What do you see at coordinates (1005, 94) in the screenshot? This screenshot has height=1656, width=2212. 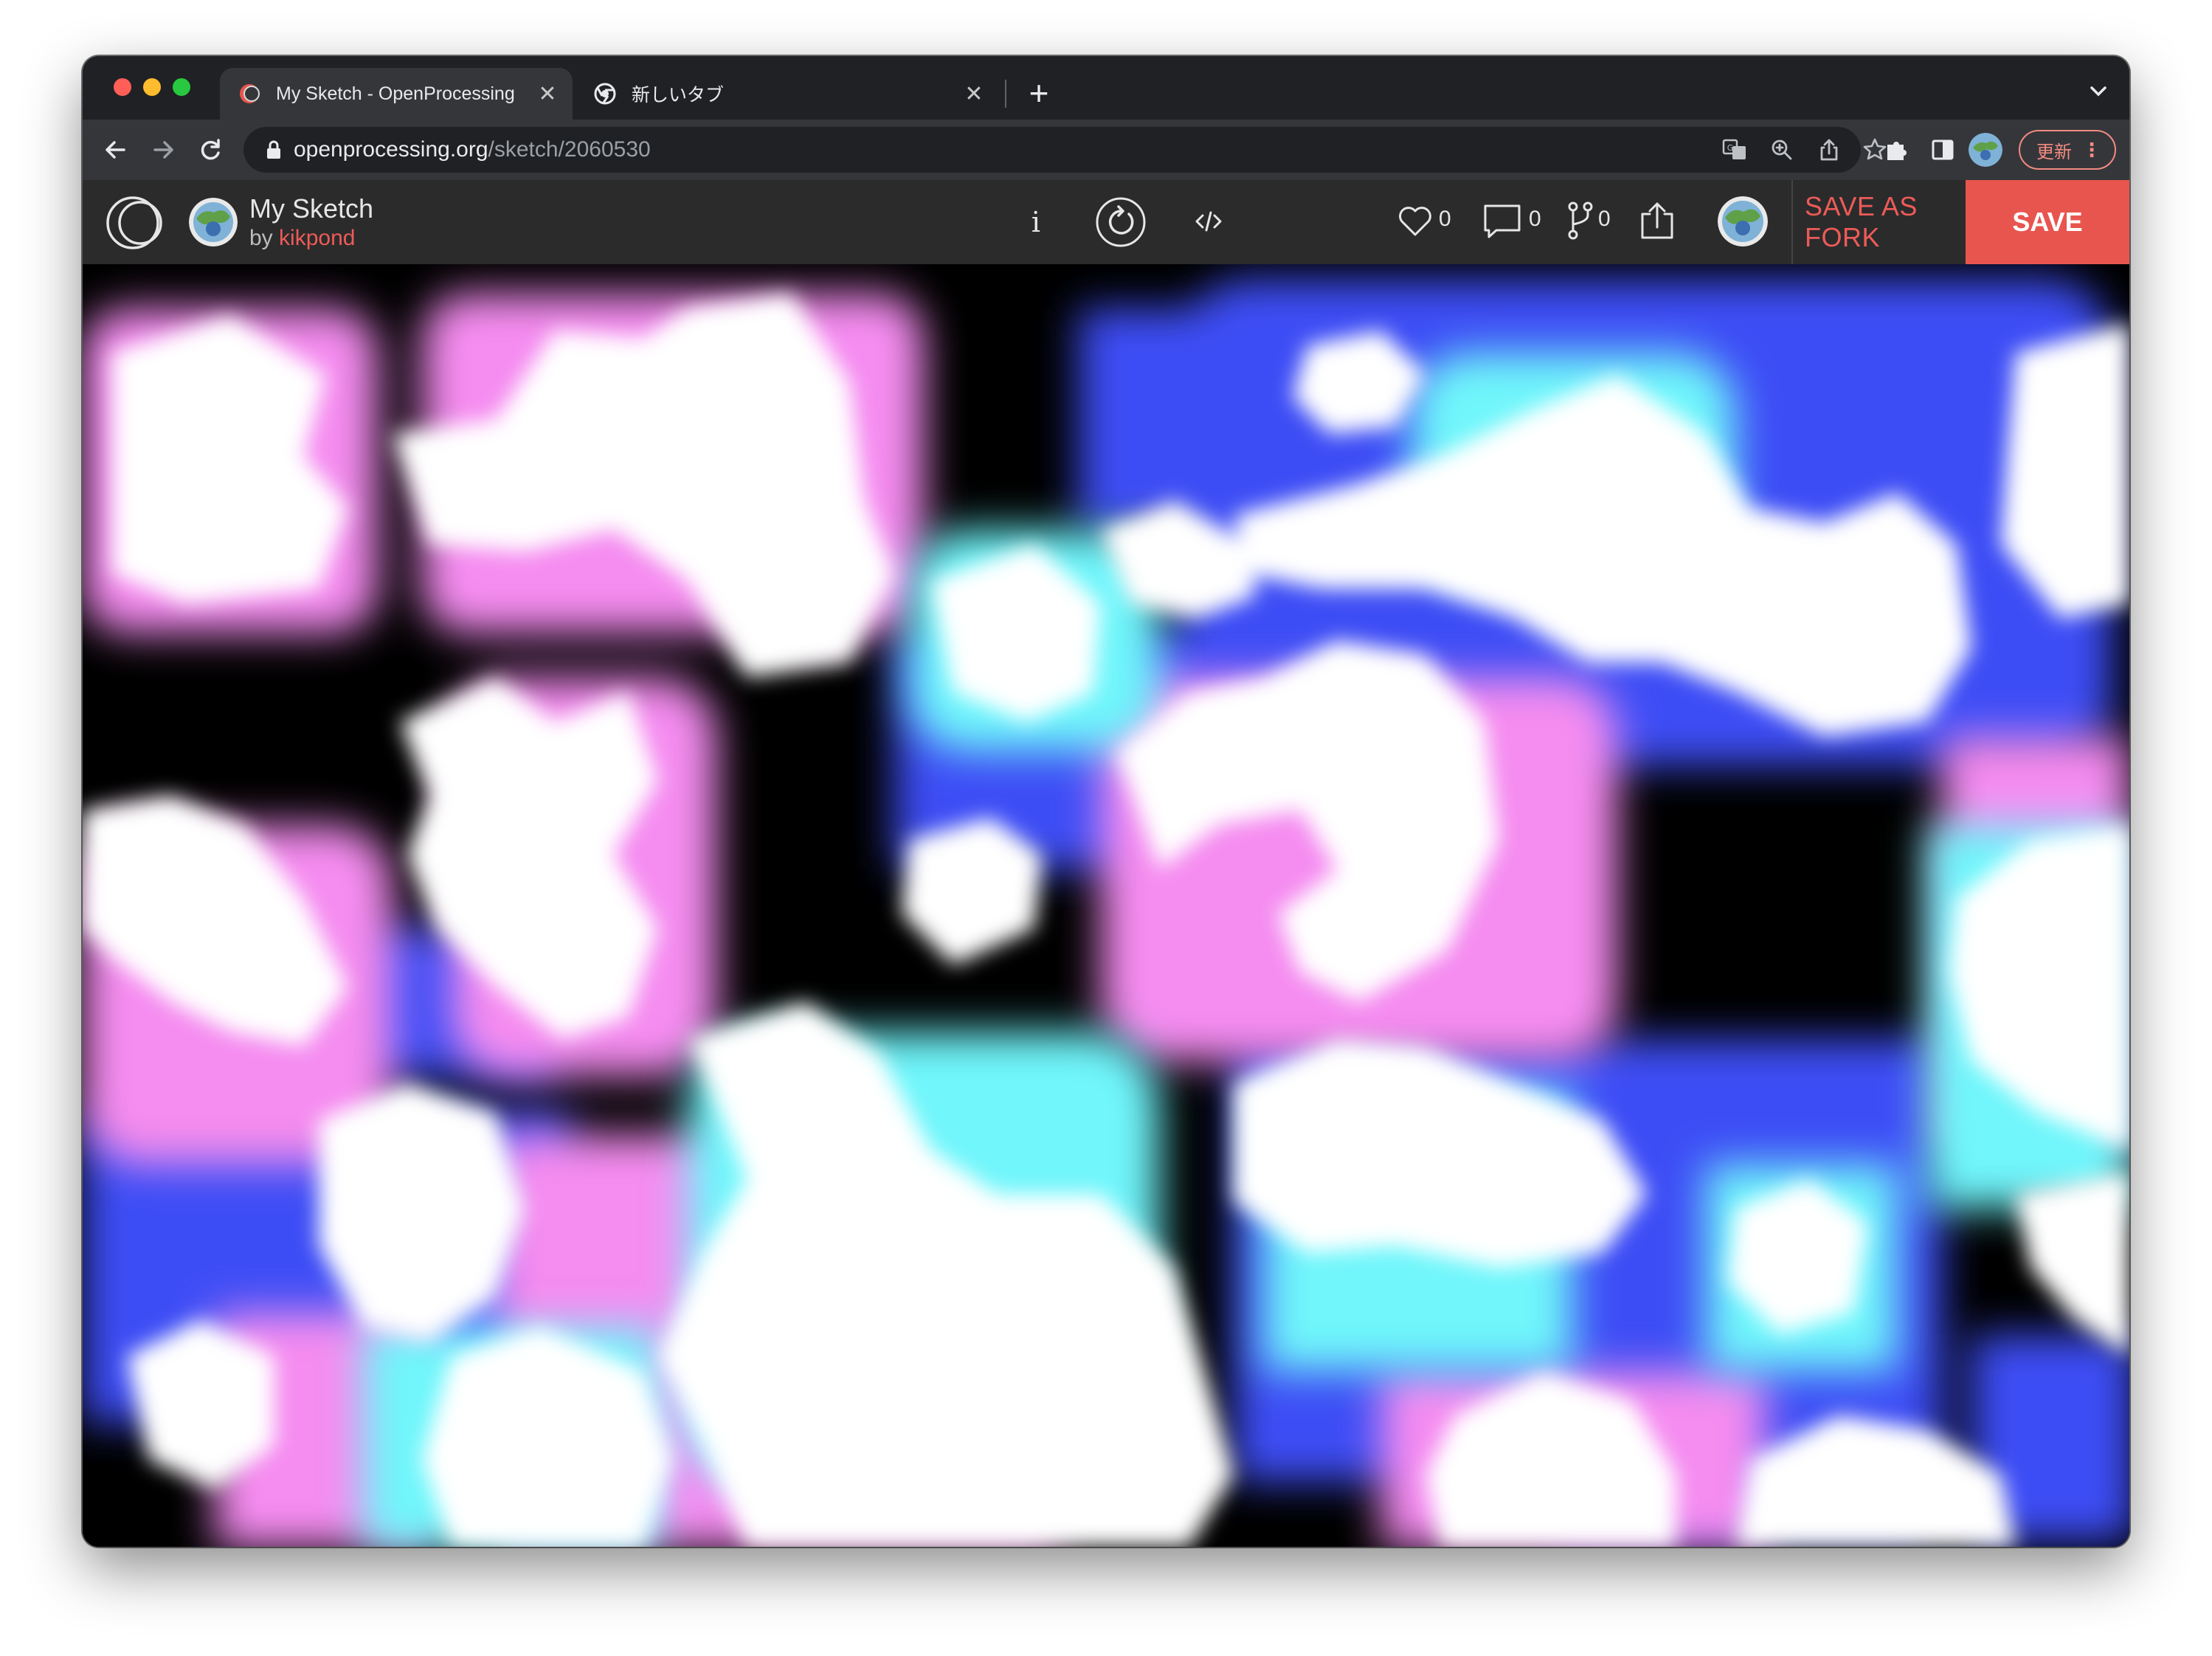 I see `tab-separator` at bounding box center [1005, 94].